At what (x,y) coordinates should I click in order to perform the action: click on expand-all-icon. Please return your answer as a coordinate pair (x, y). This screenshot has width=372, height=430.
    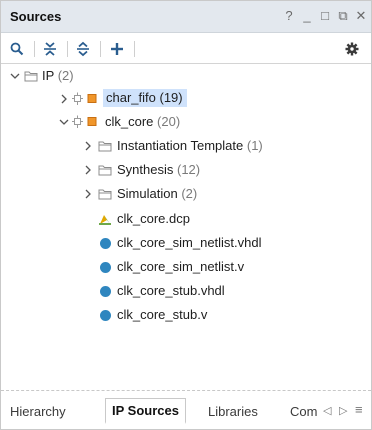
    Looking at the image, I should click on (83, 49).